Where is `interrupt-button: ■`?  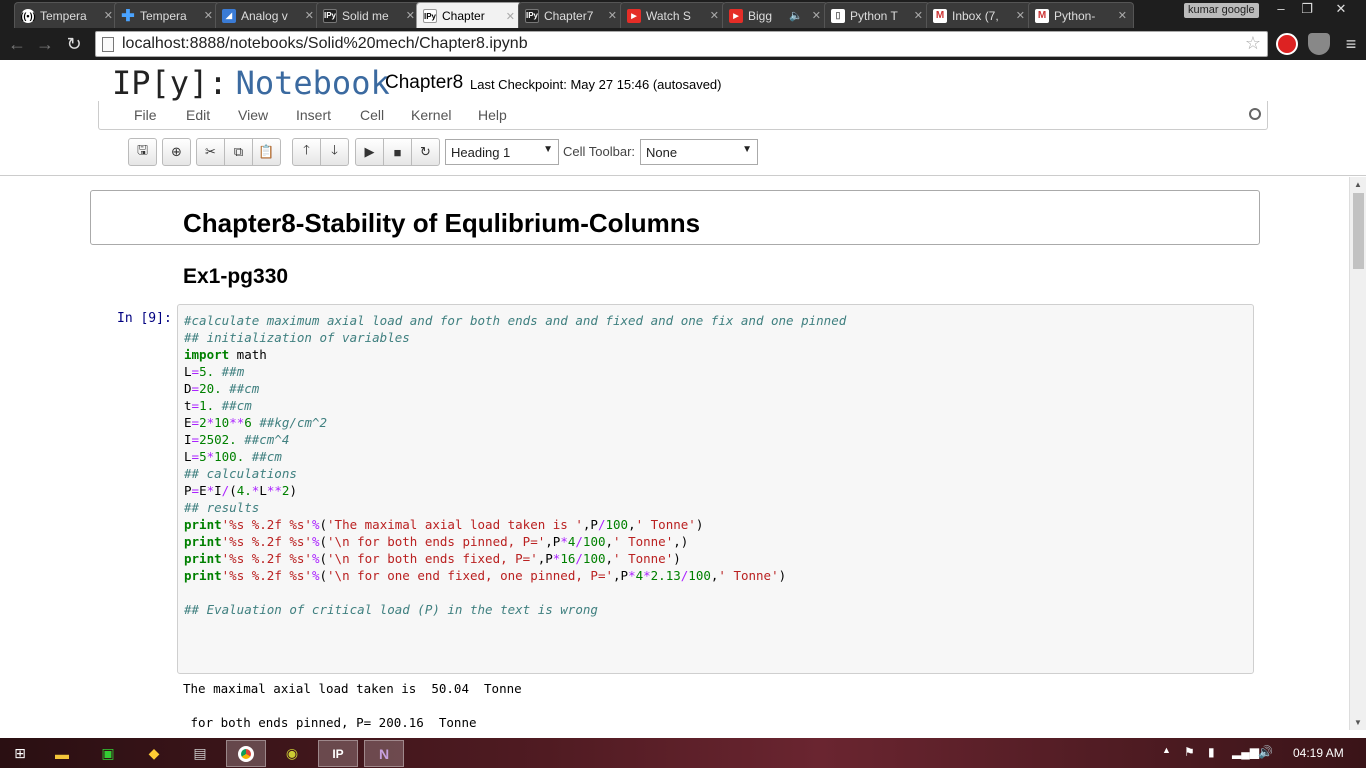 interrupt-button: ■ is located at coordinates (397, 152).